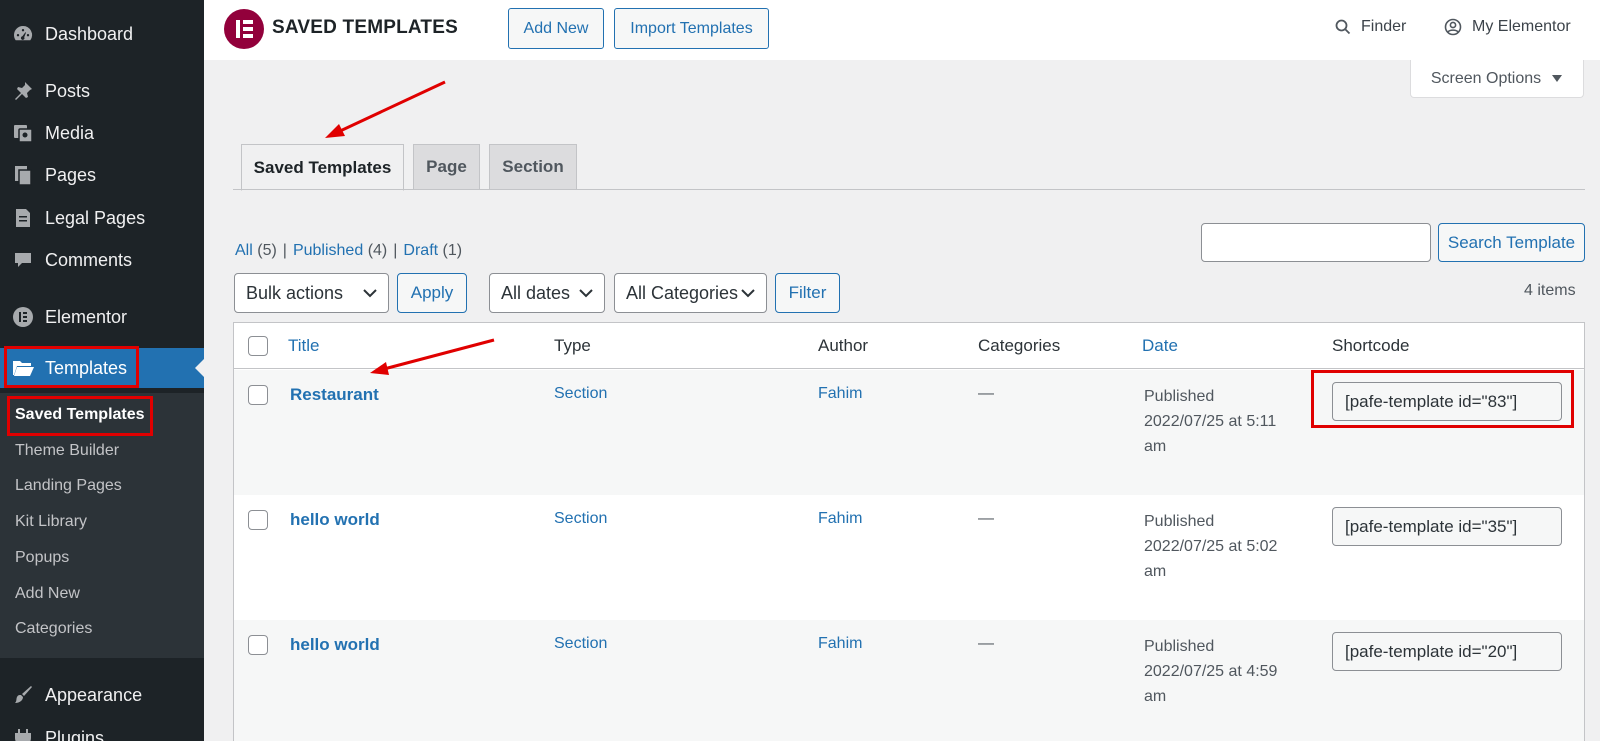 The image size is (1600, 741). What do you see at coordinates (420, 250) in the screenshot?
I see `filter-draft-link: Draft` at bounding box center [420, 250].